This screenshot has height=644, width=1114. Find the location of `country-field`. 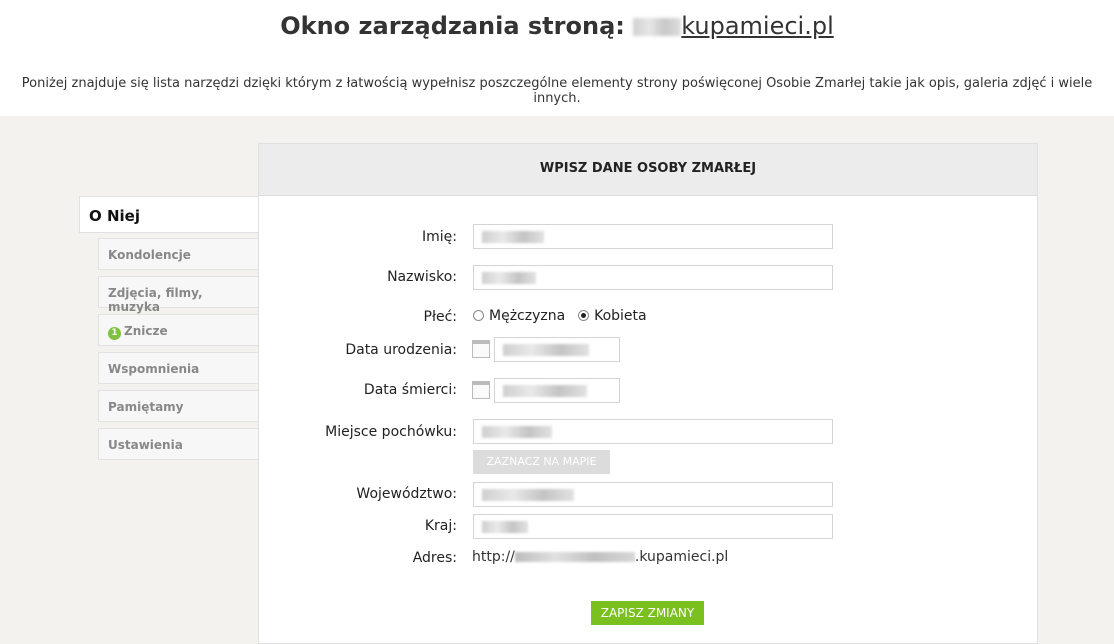

country-field is located at coordinates (653, 526).